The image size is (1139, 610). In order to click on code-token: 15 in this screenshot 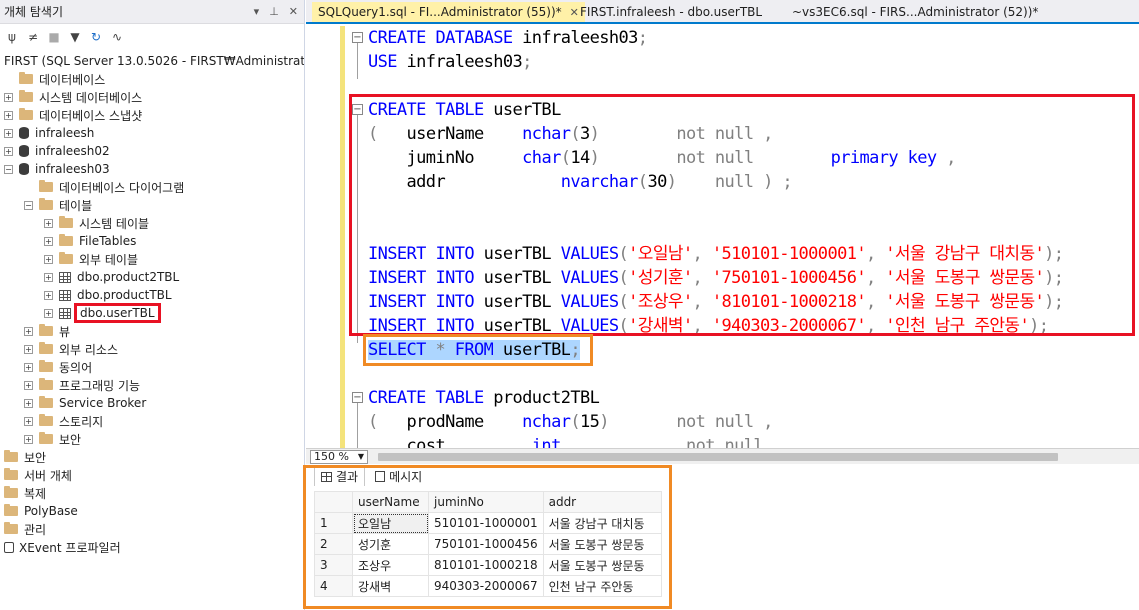, I will do `click(590, 422)`.